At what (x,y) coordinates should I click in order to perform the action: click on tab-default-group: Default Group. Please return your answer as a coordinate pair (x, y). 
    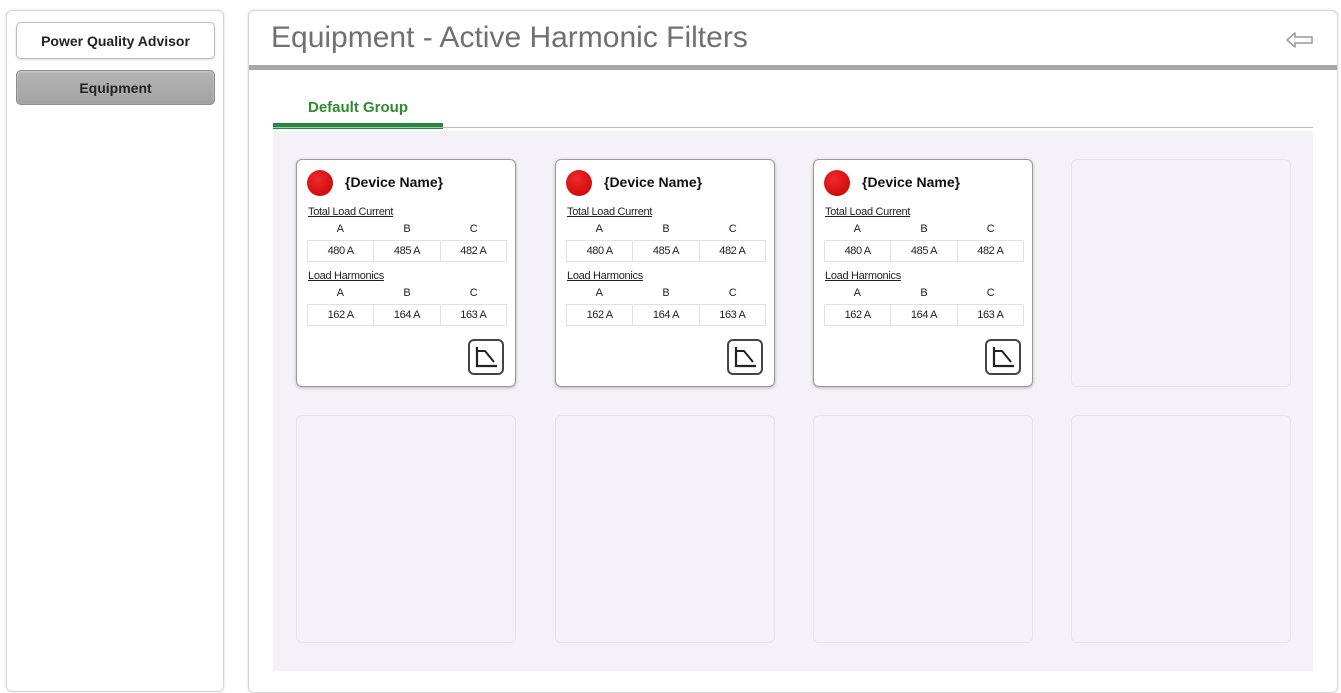
    Looking at the image, I should click on (358, 113).